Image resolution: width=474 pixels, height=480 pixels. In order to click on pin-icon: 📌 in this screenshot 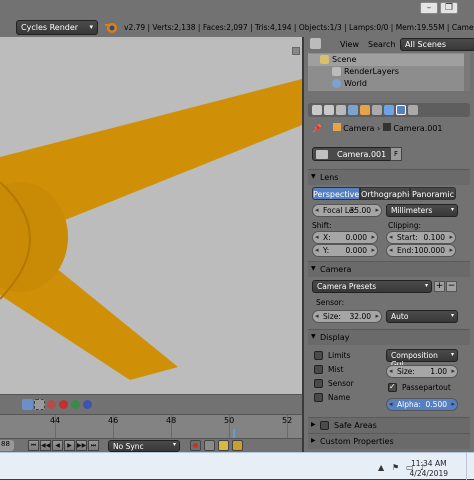, I will do `click(317, 128)`.